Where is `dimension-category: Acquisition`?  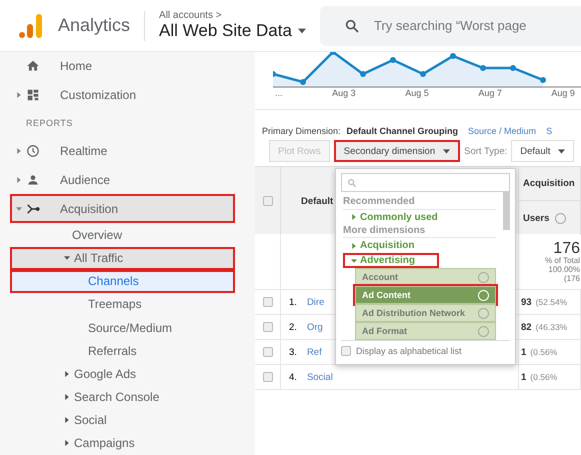 dimension-category: Acquisition is located at coordinates (419, 245).